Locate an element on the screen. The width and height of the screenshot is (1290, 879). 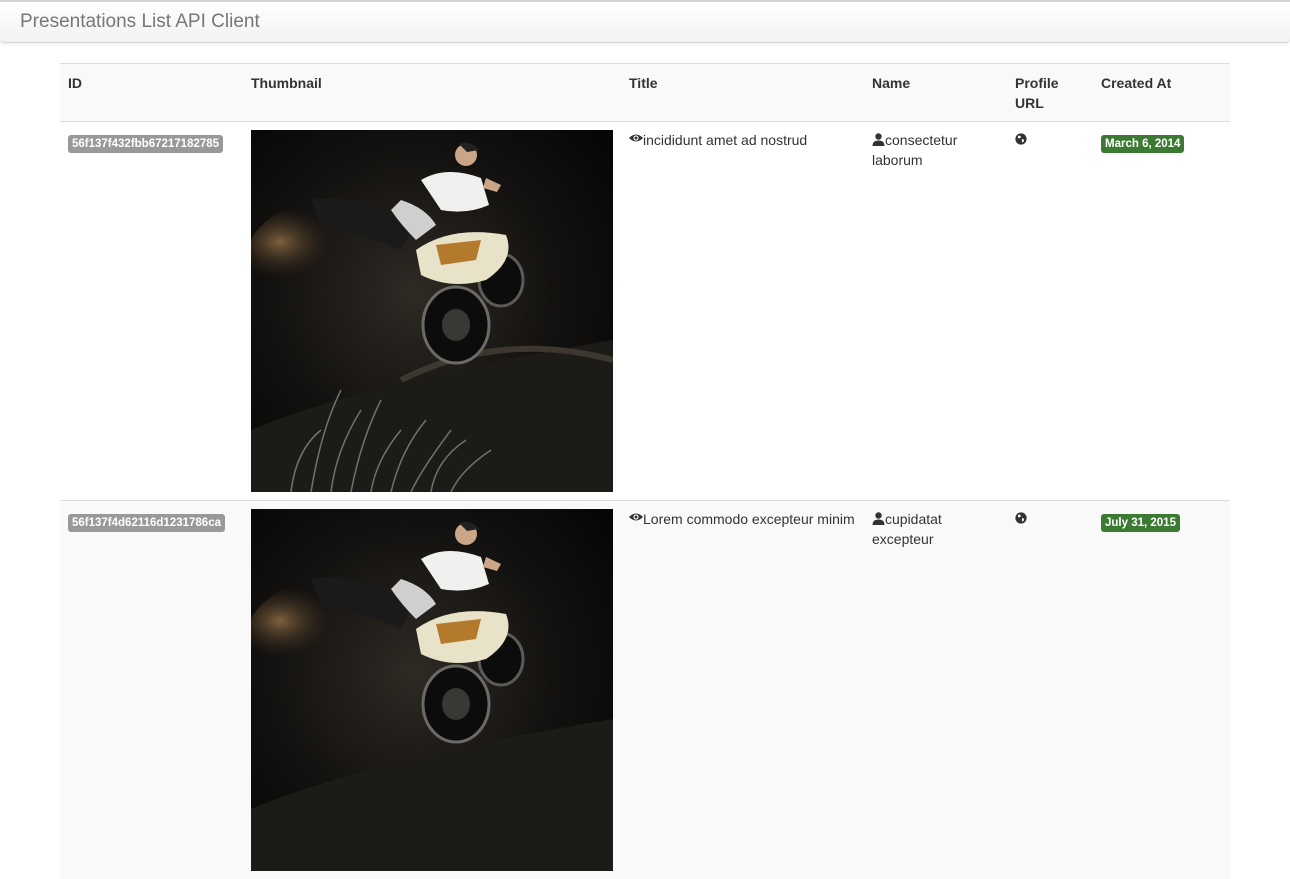
title-cell: incididunt amet ad nostrud is located at coordinates (742, 311).